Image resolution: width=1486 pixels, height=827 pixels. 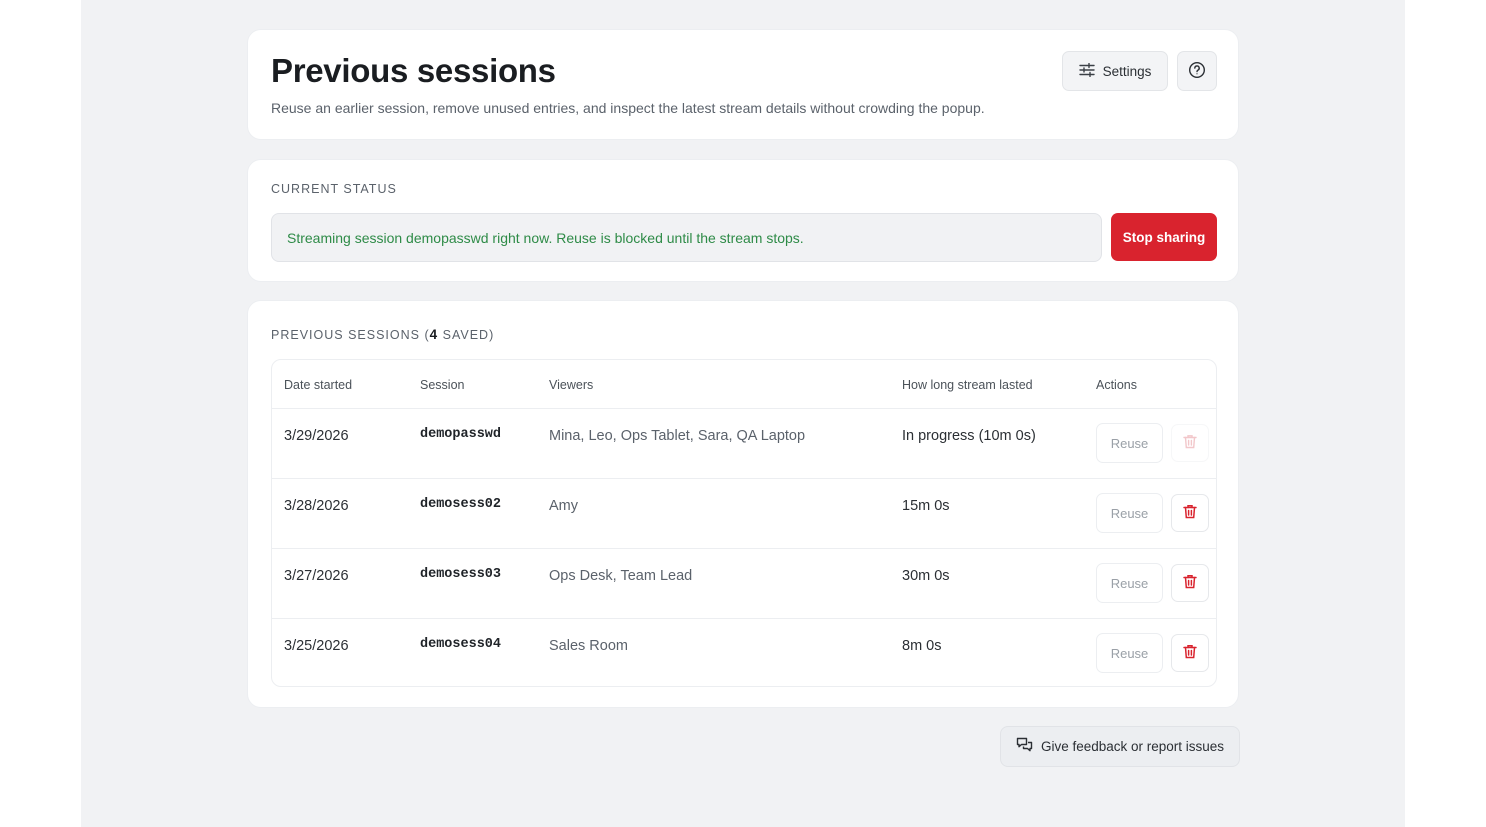 I want to click on date-cell: 3/29/2026, so click(x=316, y=436).